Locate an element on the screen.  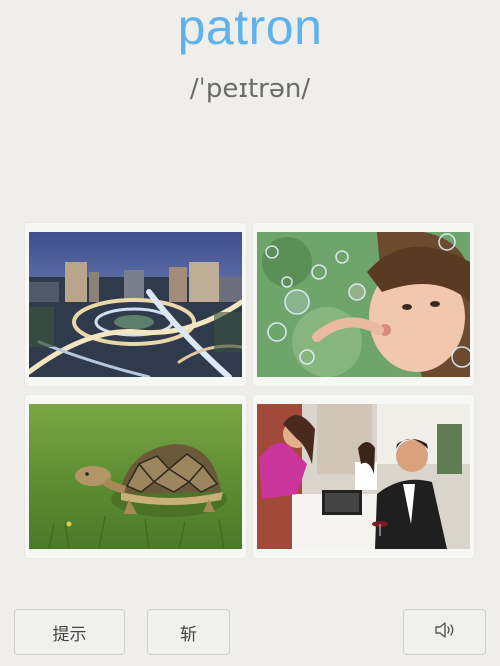
cut-button-label: 斩 is located at coordinates (188, 634).